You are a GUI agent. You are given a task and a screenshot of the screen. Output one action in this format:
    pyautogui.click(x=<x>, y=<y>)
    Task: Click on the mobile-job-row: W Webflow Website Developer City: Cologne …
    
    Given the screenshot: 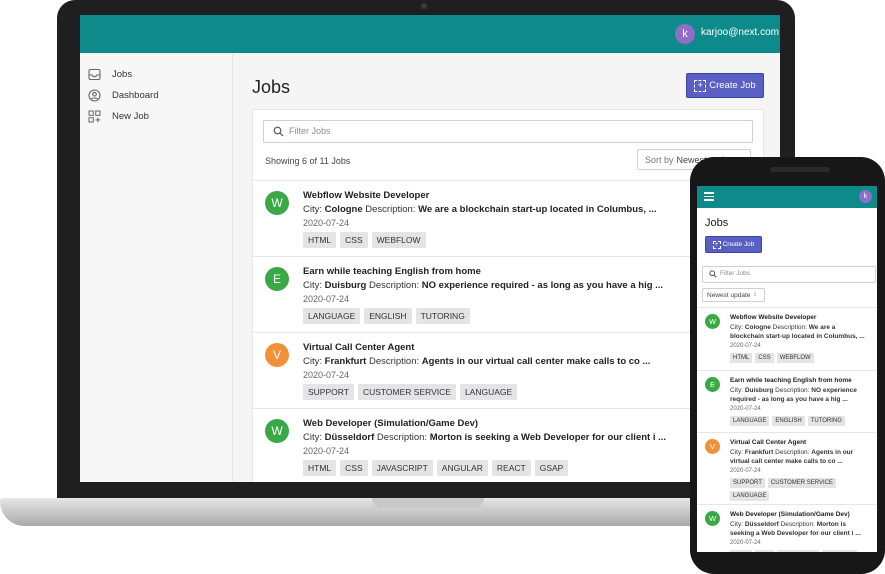 What is the action you would take?
    pyautogui.click(x=787, y=339)
    